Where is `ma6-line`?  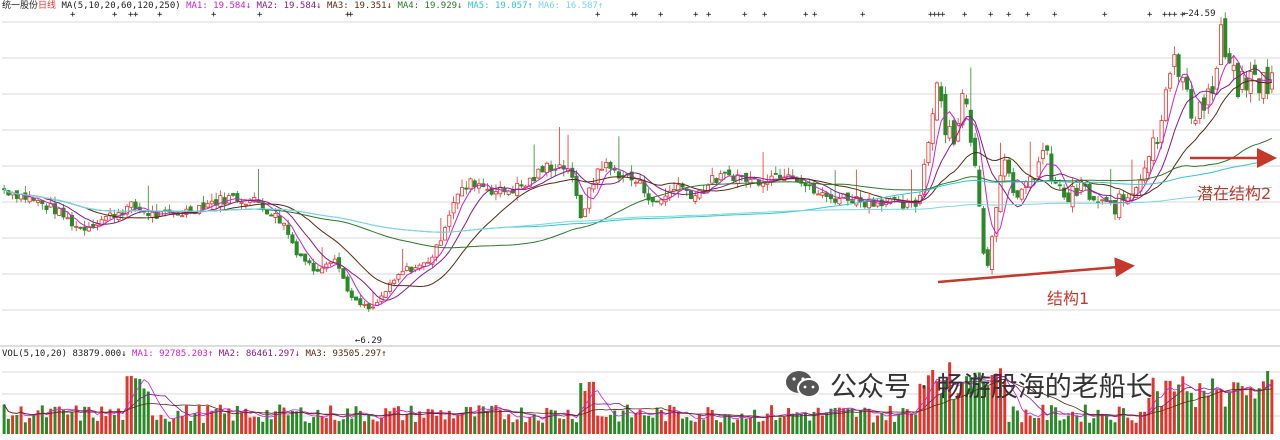 ma6-line is located at coordinates (637, 209).